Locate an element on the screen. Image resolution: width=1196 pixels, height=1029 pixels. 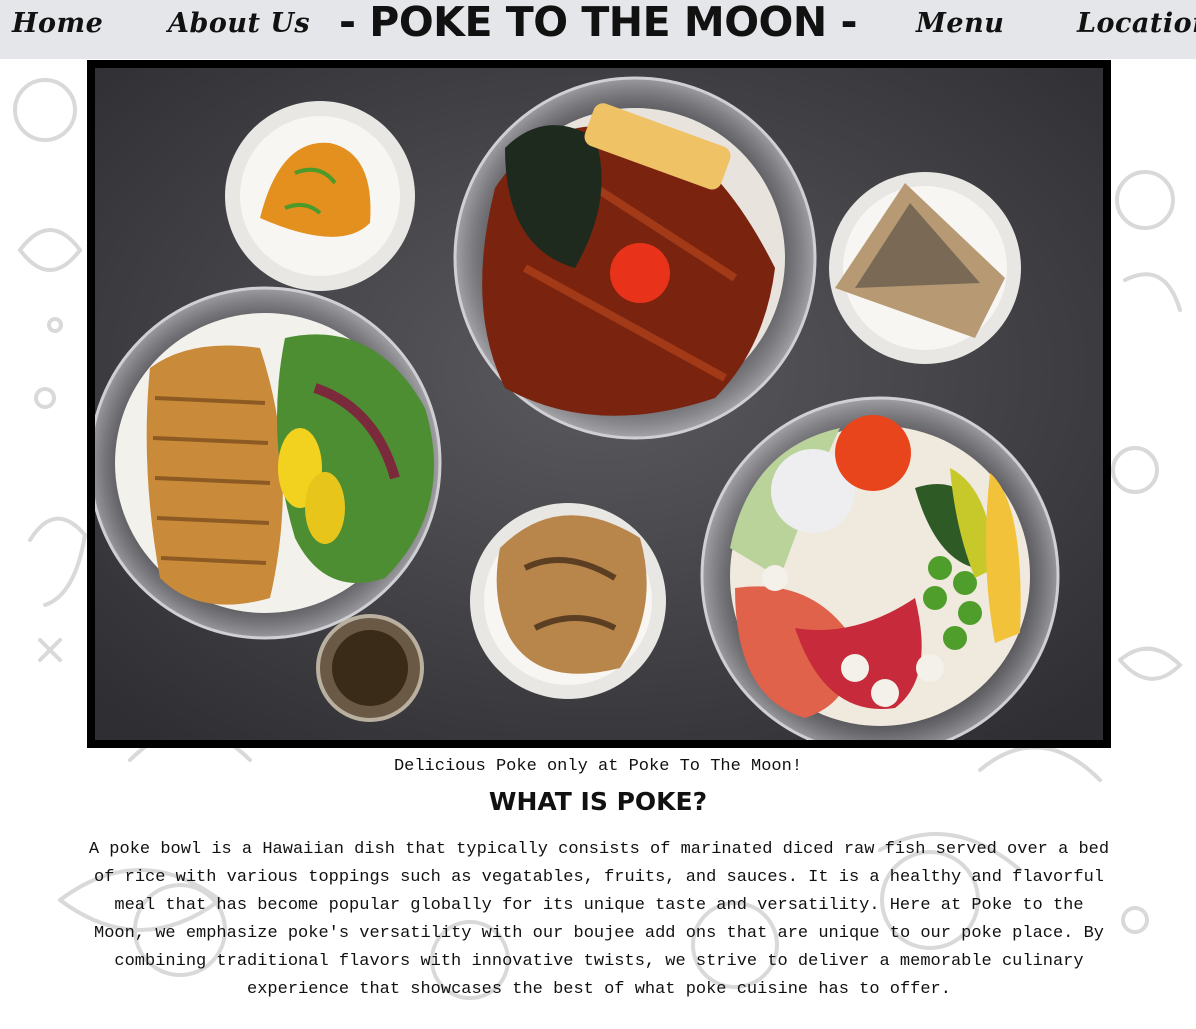
nav-link-menu: Menu is located at coordinates (960, 23).